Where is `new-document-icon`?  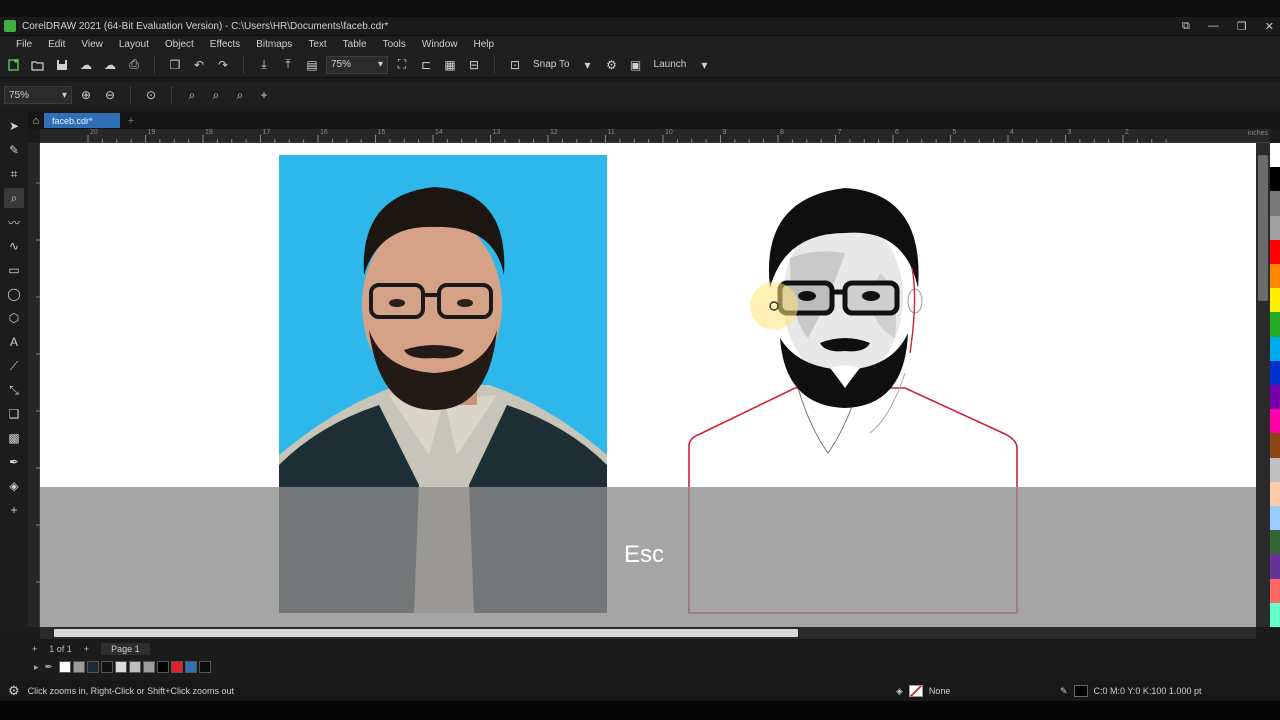 new-document-icon is located at coordinates (14, 65).